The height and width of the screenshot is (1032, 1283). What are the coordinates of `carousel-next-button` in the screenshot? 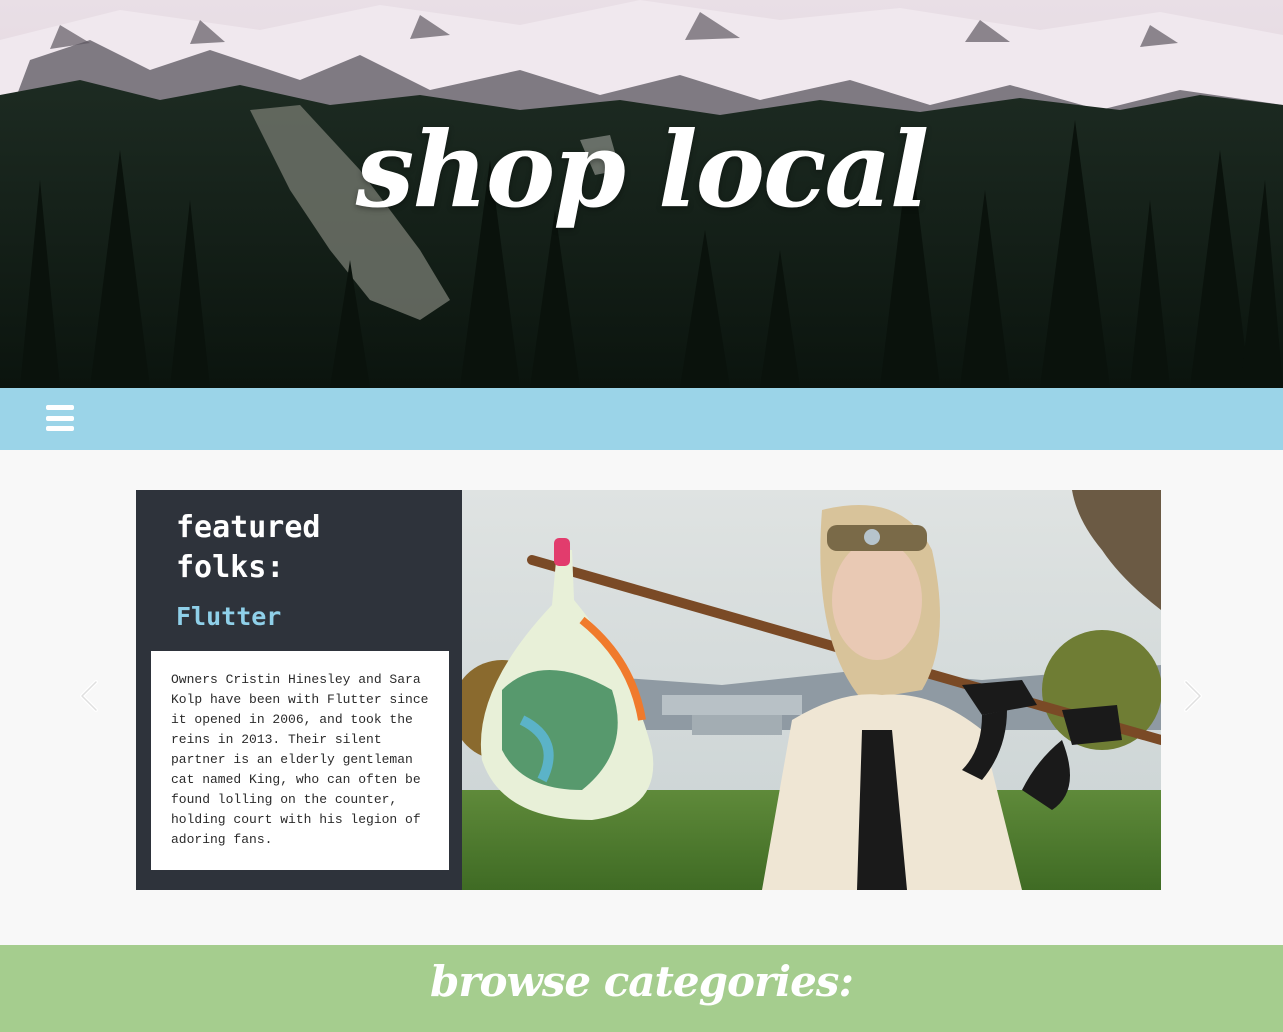 It's located at (1193, 696).